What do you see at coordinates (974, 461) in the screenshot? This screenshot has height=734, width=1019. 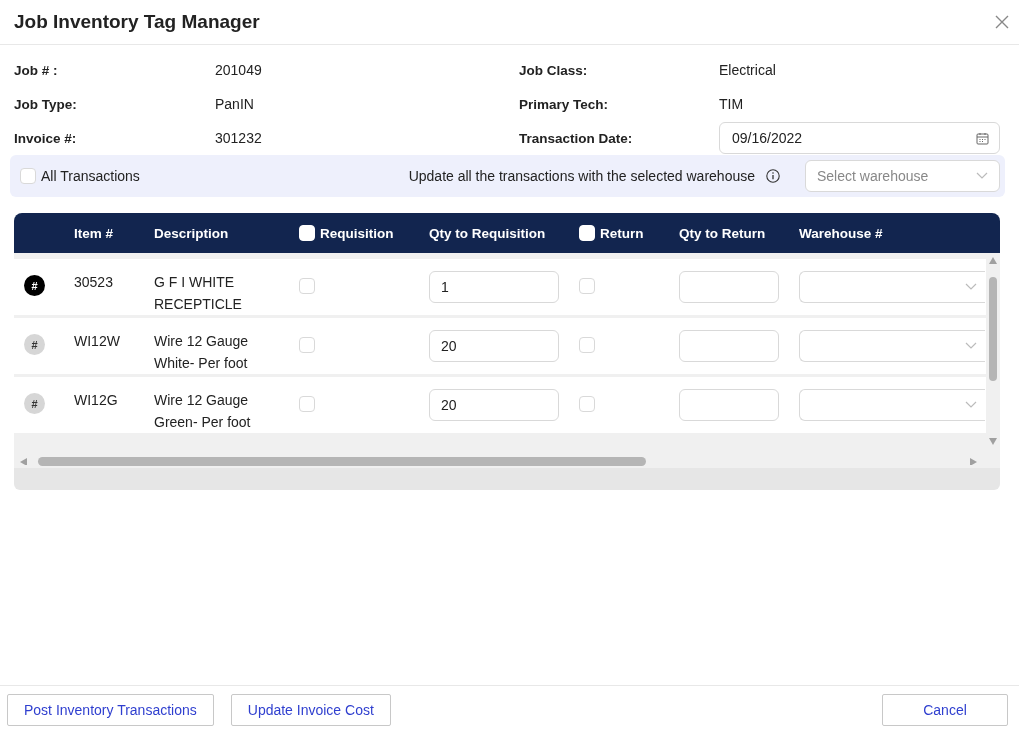 I see `scroll-right-icon` at bounding box center [974, 461].